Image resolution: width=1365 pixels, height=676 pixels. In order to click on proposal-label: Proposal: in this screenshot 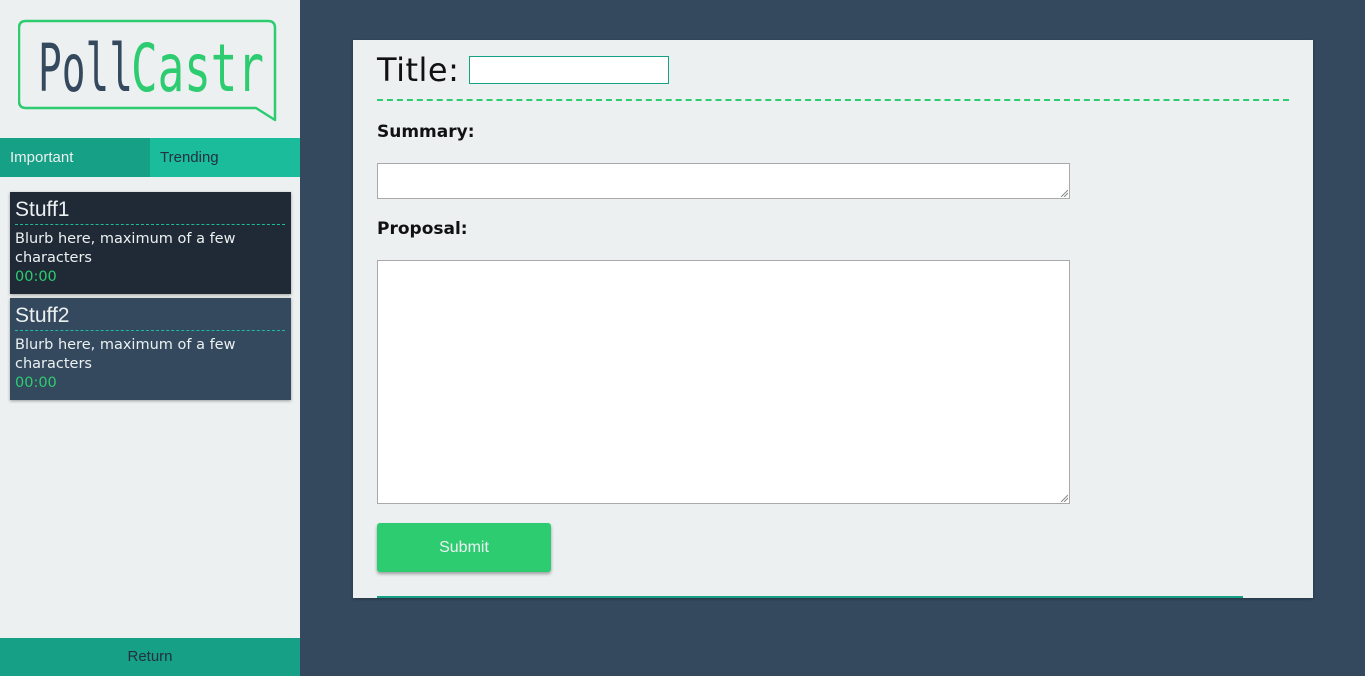, I will do `click(422, 229)`.